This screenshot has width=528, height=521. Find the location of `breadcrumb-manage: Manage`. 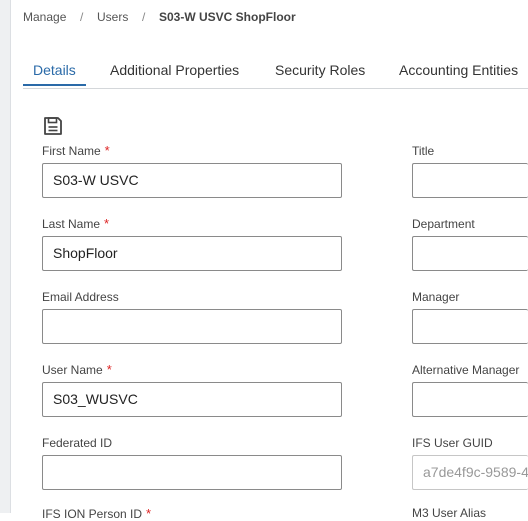

breadcrumb-manage: Manage is located at coordinates (44, 17).